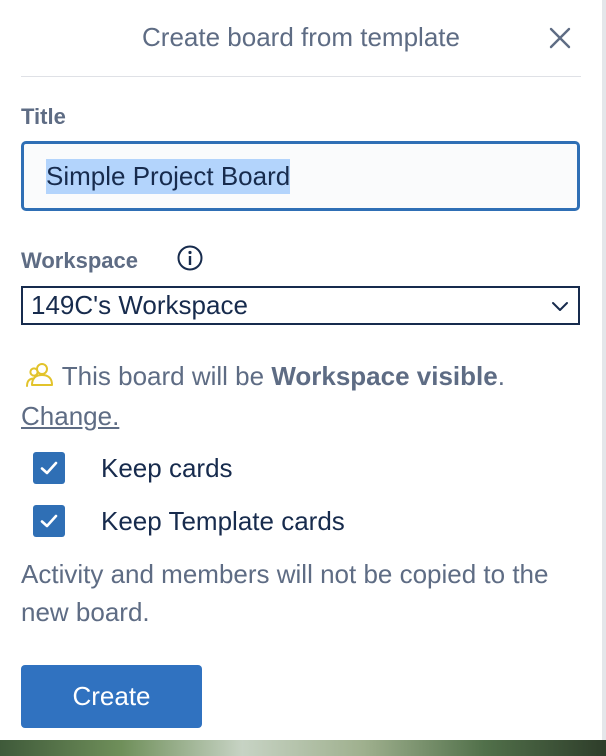 The image size is (606, 756). What do you see at coordinates (163, 376) in the screenshot?
I see `visibility-prefix: This board will be` at bounding box center [163, 376].